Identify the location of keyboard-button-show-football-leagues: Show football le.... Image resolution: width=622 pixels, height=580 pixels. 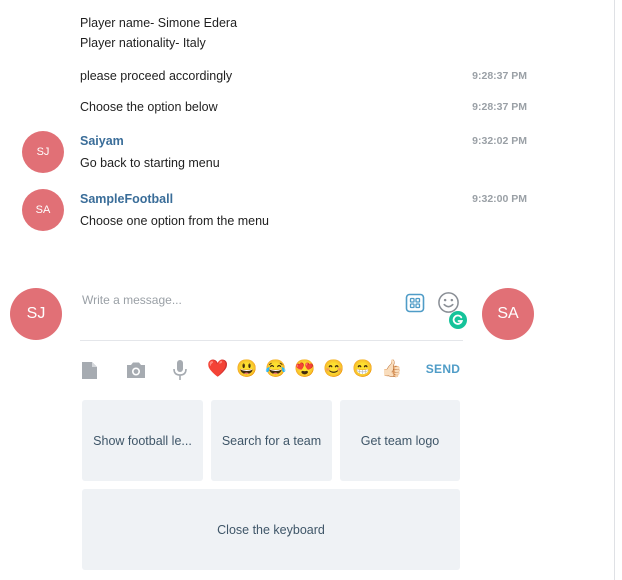
(142, 440).